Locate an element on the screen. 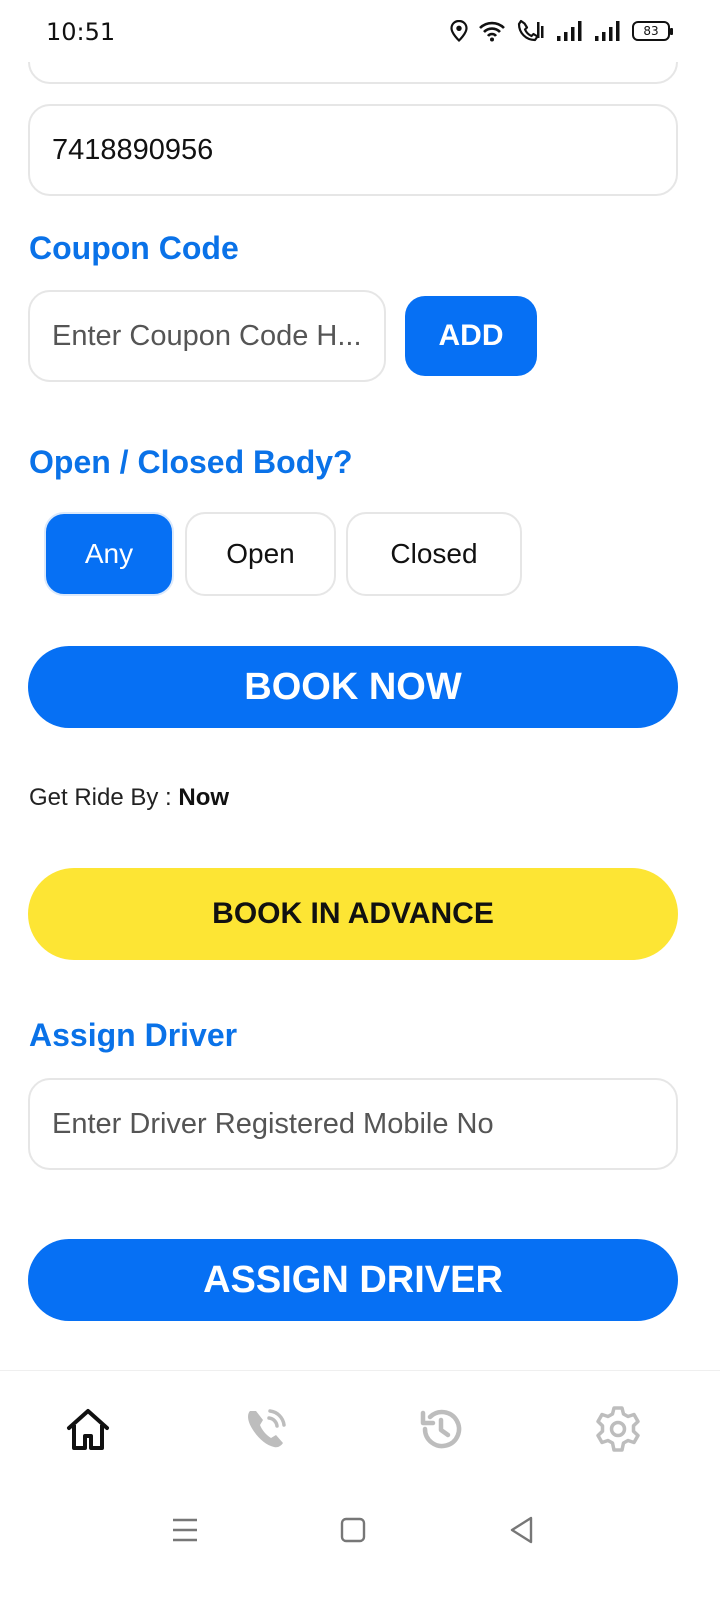  body-type-label: Open / Closed Body? is located at coordinates (191, 462).